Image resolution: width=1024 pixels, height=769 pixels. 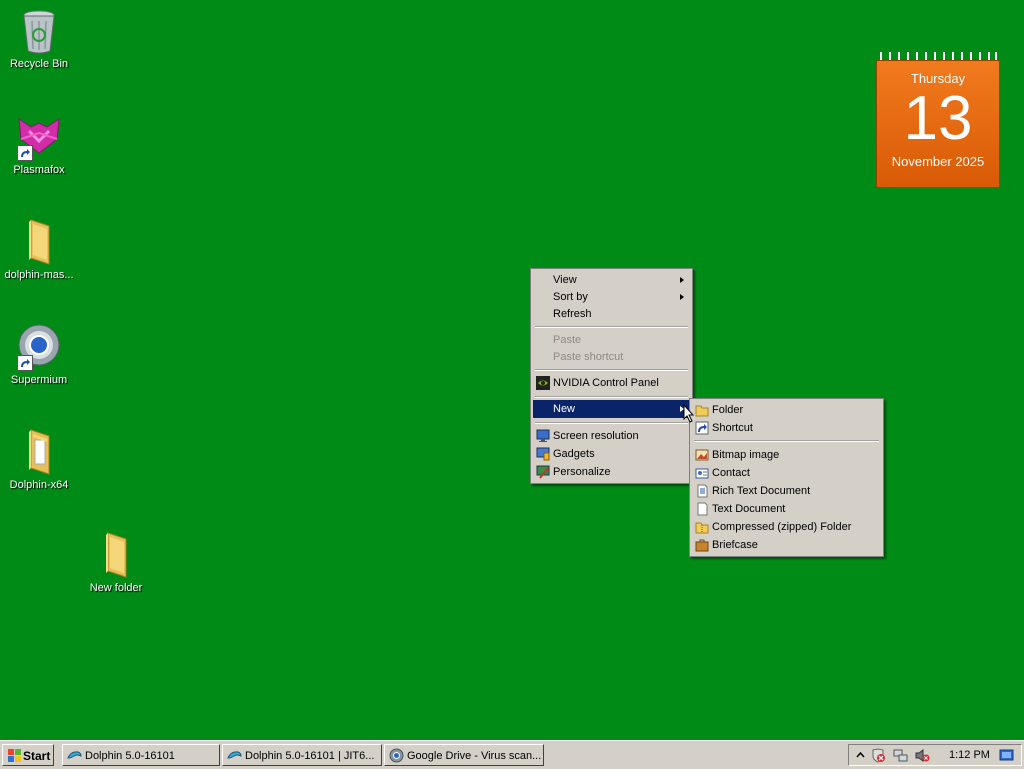 I want to click on menu-item-new: New, so click(x=611, y=409).